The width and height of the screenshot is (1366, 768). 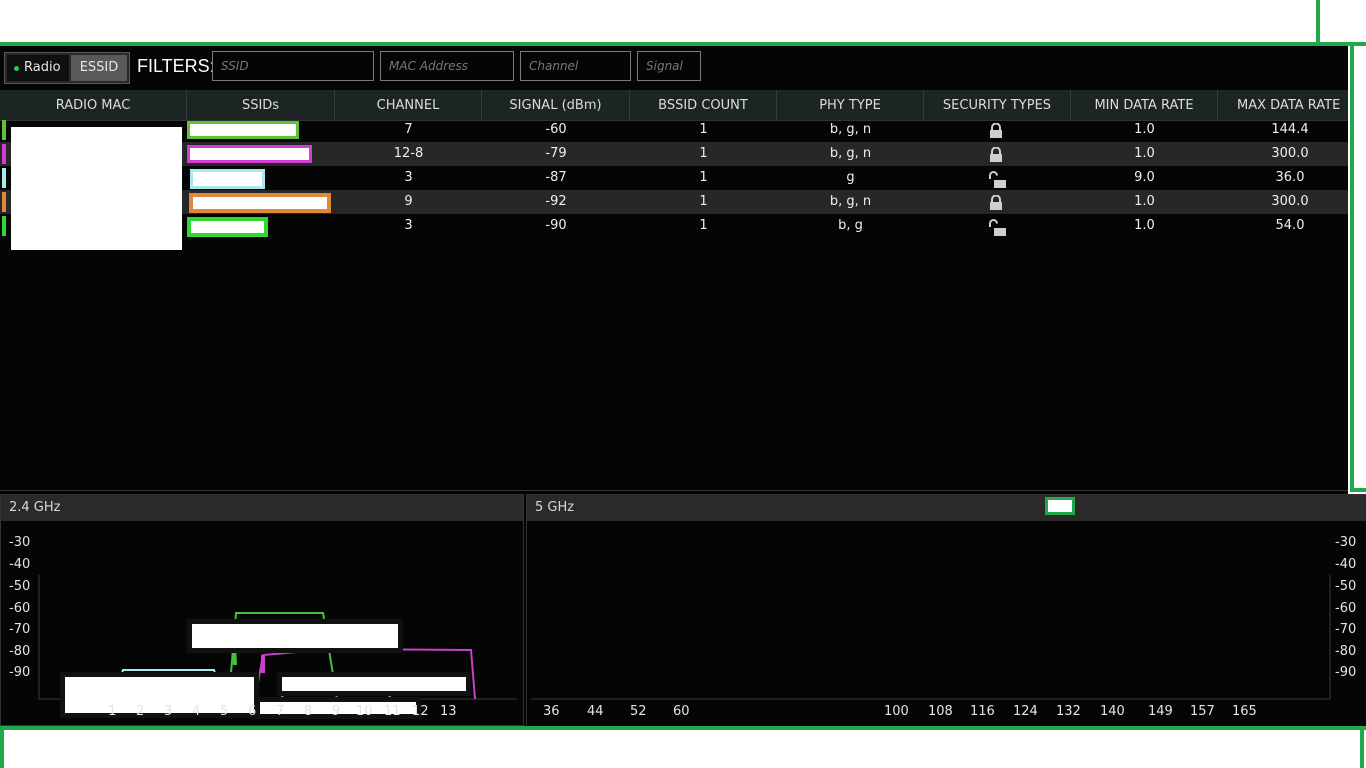 I want to click on x-tick: 52, so click(x=638, y=711).